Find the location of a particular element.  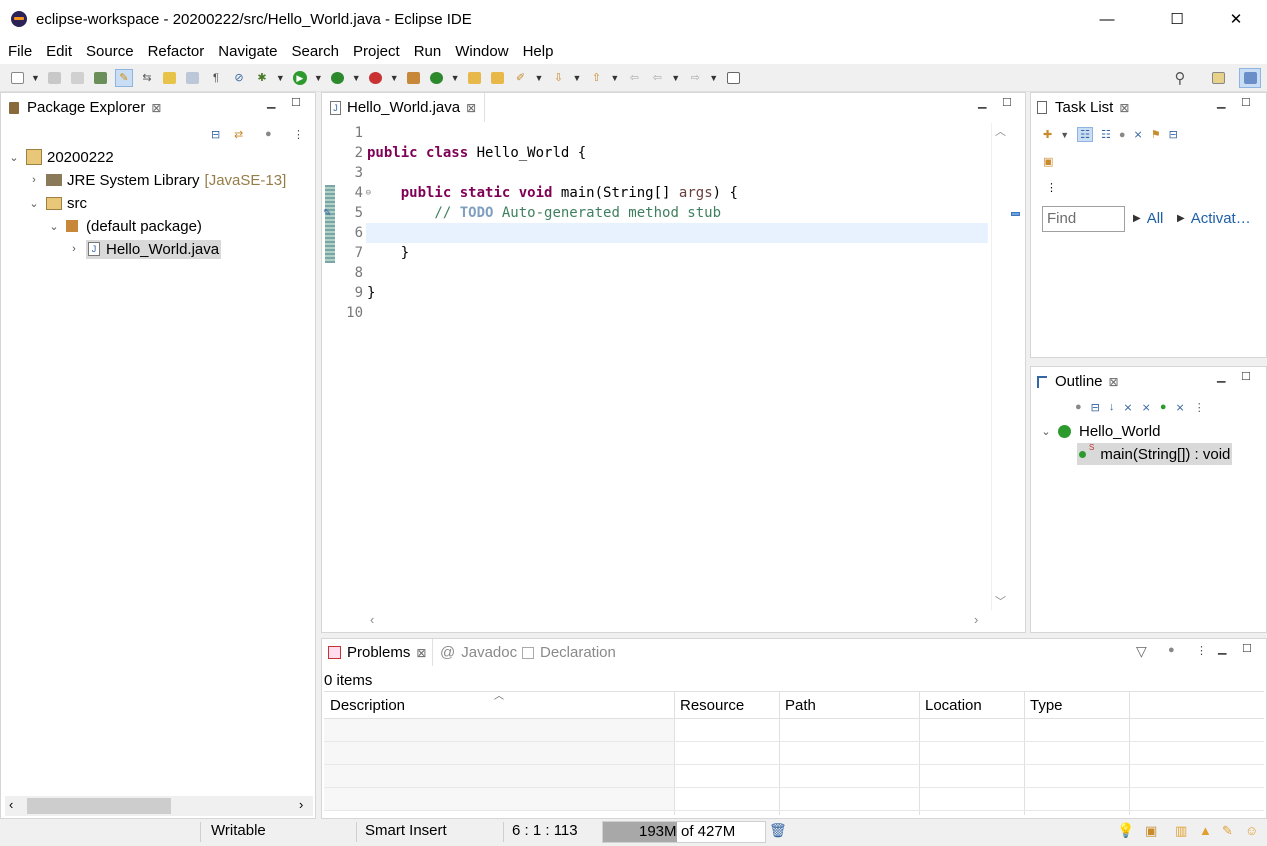

run-icon: ▶ is located at coordinates (300, 78).